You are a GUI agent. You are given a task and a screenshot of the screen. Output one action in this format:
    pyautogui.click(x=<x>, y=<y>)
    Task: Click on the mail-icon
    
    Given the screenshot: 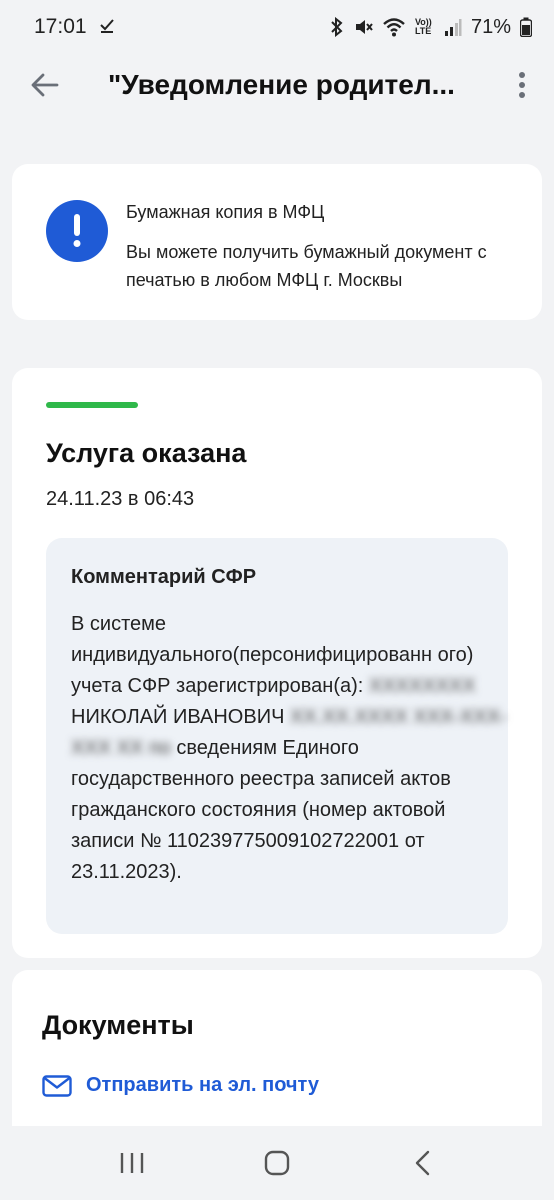 What is the action you would take?
    pyautogui.click(x=57, y=1085)
    